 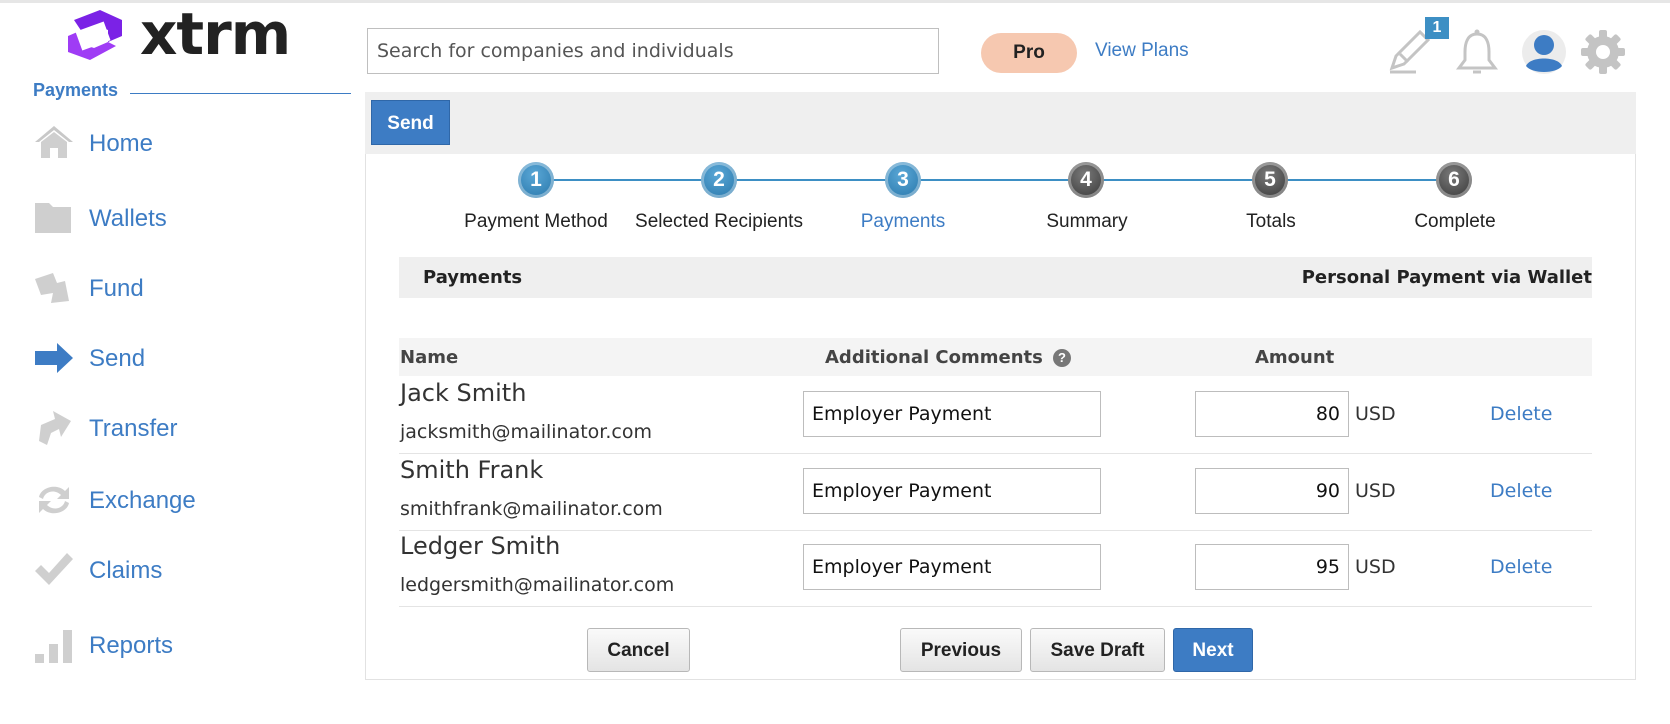 What do you see at coordinates (131, 645) in the screenshot?
I see `sidebar-item-label: Reports` at bounding box center [131, 645].